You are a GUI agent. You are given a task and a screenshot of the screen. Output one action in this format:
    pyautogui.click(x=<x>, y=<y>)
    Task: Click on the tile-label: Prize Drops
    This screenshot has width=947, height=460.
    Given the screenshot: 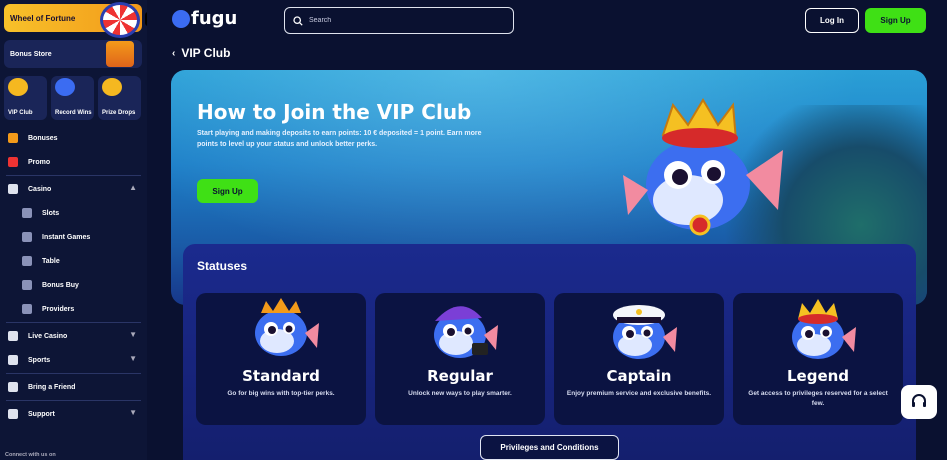 What is the action you would take?
    pyautogui.click(x=119, y=113)
    